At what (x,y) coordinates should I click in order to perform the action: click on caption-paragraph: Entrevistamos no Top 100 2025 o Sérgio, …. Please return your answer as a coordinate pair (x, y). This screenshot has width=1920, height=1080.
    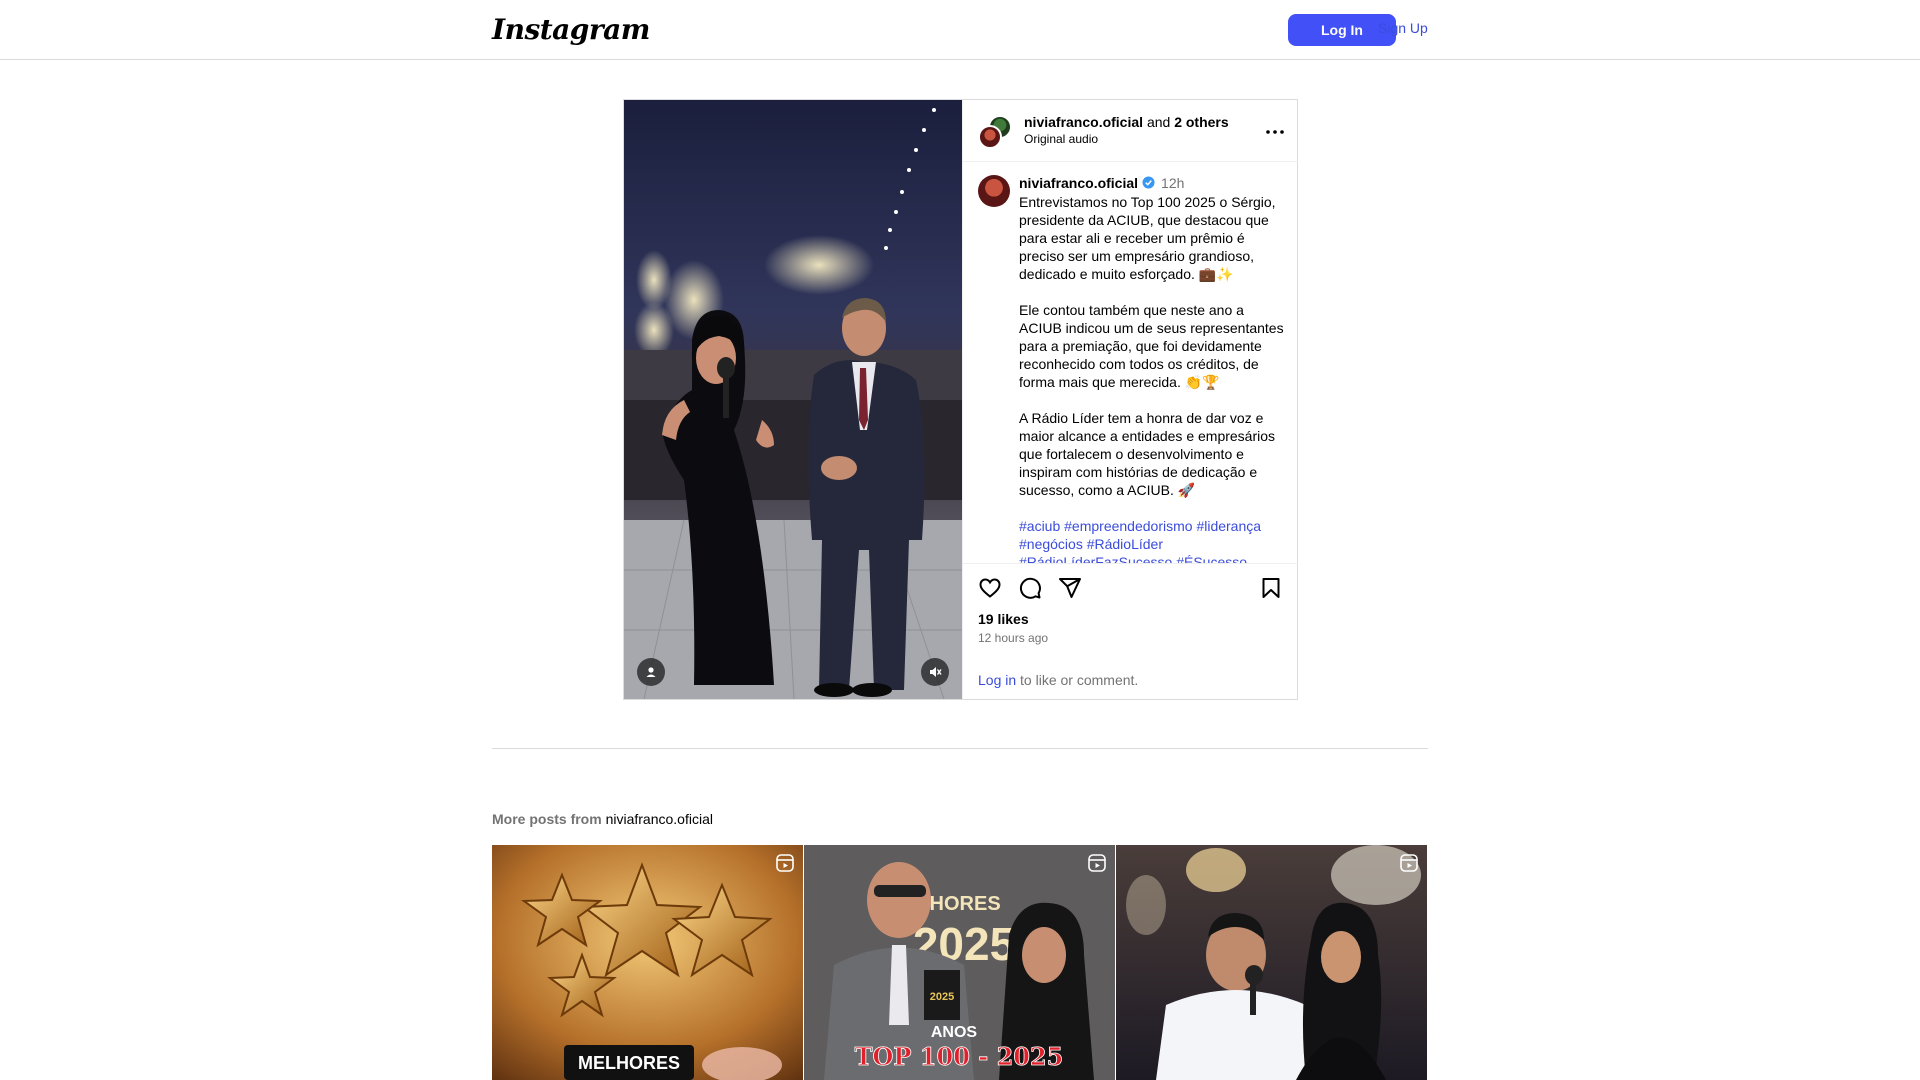
    Looking at the image, I should click on (1147, 238).